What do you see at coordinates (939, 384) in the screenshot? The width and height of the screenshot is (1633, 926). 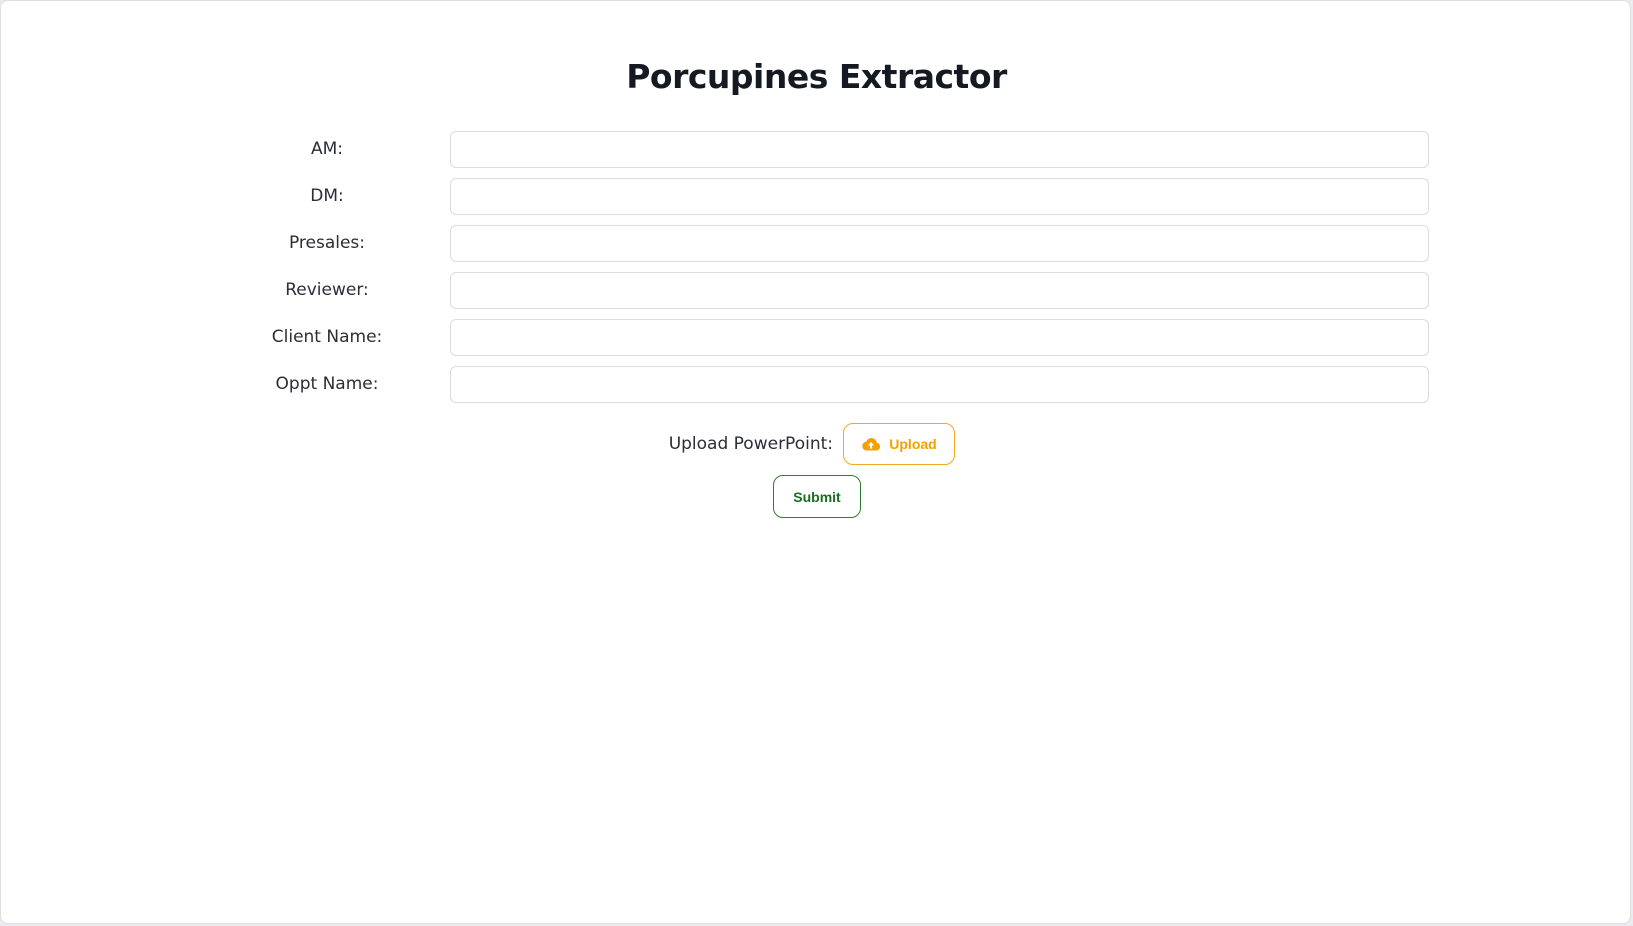 I see `oppt-name-input` at bounding box center [939, 384].